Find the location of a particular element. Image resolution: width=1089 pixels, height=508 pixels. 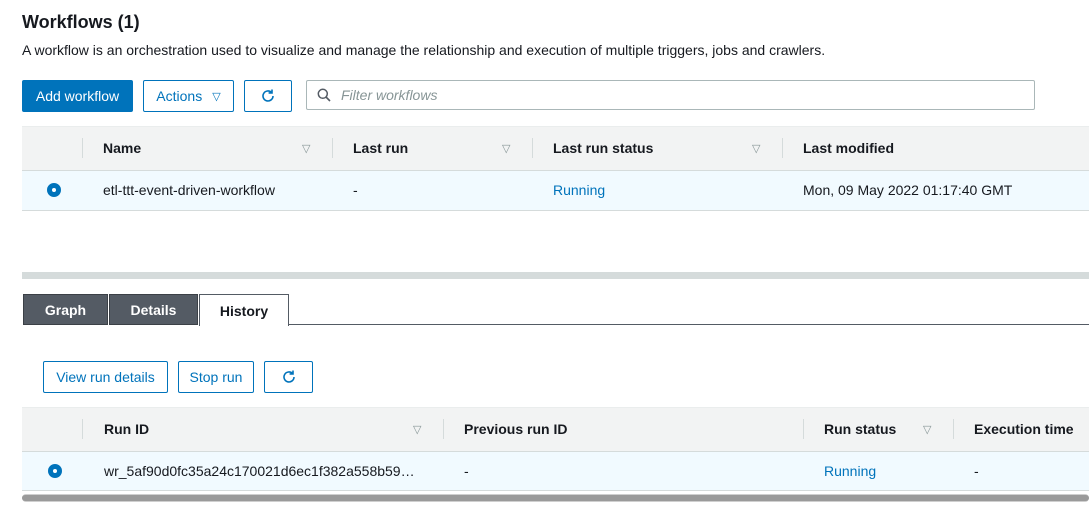

refresh-button is located at coordinates (268, 96).